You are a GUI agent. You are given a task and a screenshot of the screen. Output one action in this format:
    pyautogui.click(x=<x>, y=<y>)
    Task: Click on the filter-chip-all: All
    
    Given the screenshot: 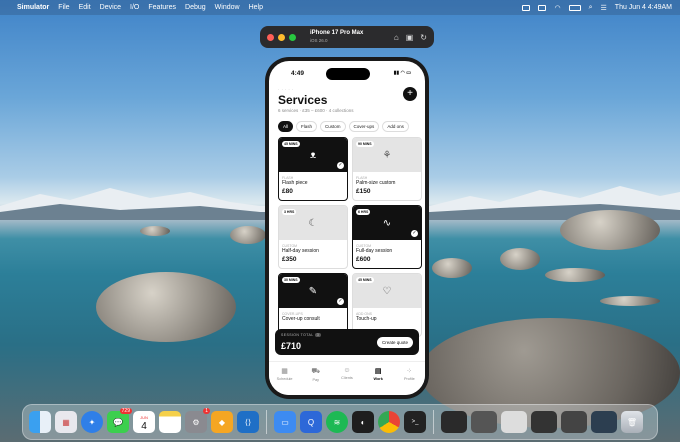 What is the action you would take?
    pyautogui.click(x=286, y=126)
    